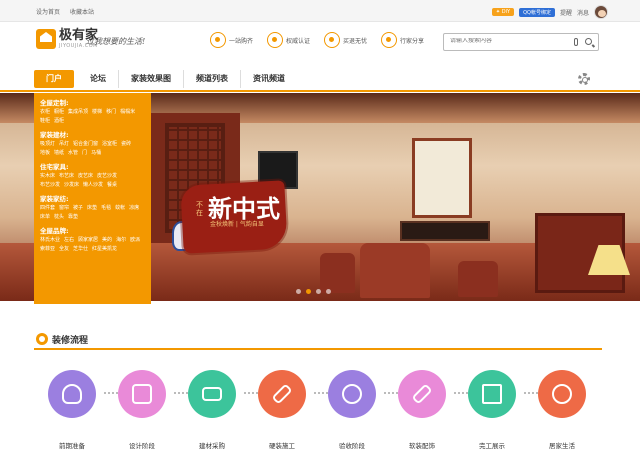 Image resolution: width=640 pixels, height=464 pixels. What do you see at coordinates (47, 249) in the screenshot?
I see `category-link: 索菲亚` at bounding box center [47, 249].